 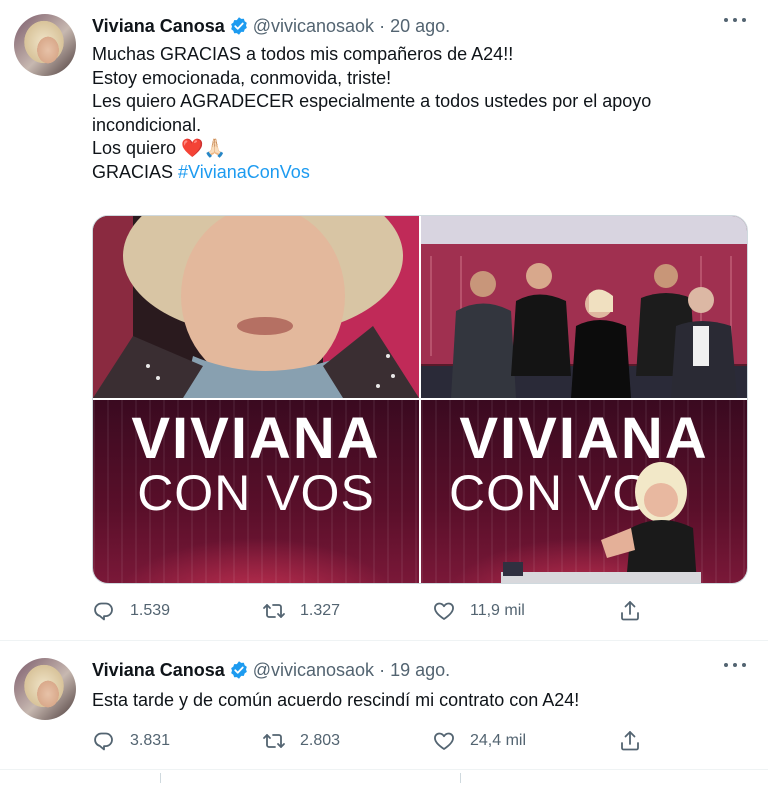 I want to click on like-count: 24,4 mil, so click(x=498, y=740).